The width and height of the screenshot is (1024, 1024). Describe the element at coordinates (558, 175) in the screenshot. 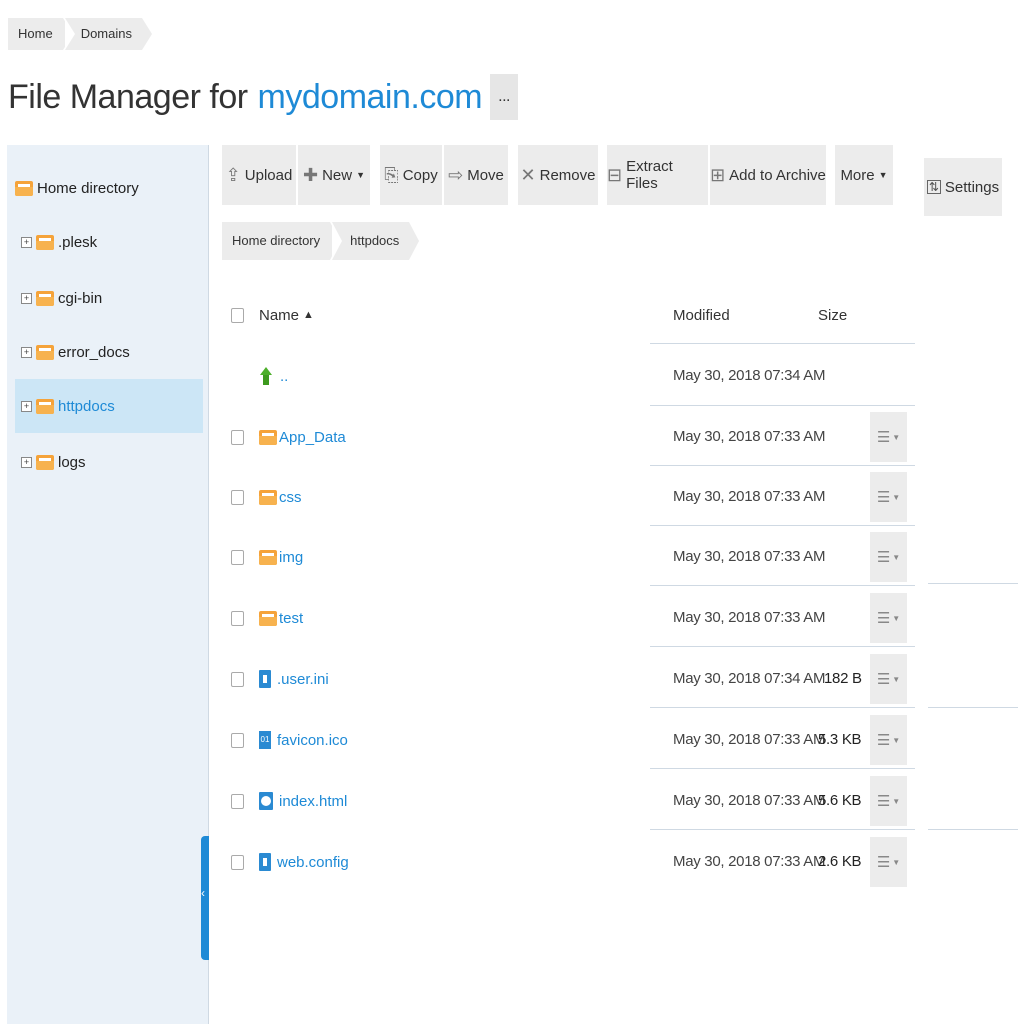

I see `remove-button: ✕ Remove` at that location.